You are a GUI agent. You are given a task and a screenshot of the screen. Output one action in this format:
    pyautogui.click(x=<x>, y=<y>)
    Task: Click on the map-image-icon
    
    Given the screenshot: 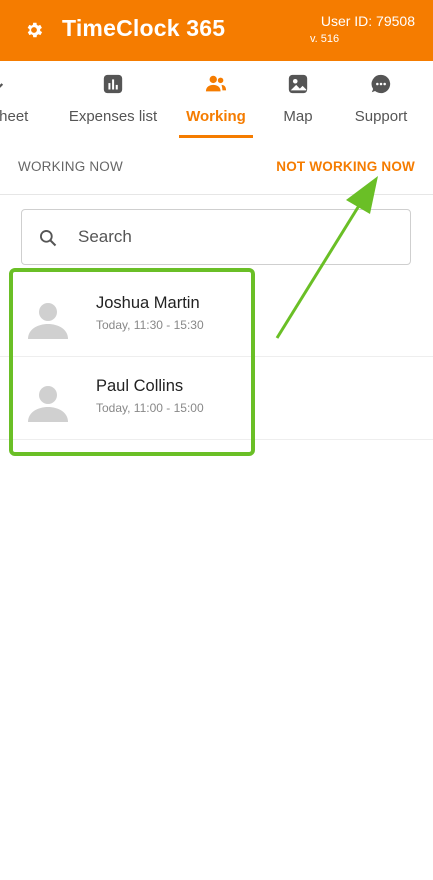 What is the action you would take?
    pyautogui.click(x=298, y=84)
    